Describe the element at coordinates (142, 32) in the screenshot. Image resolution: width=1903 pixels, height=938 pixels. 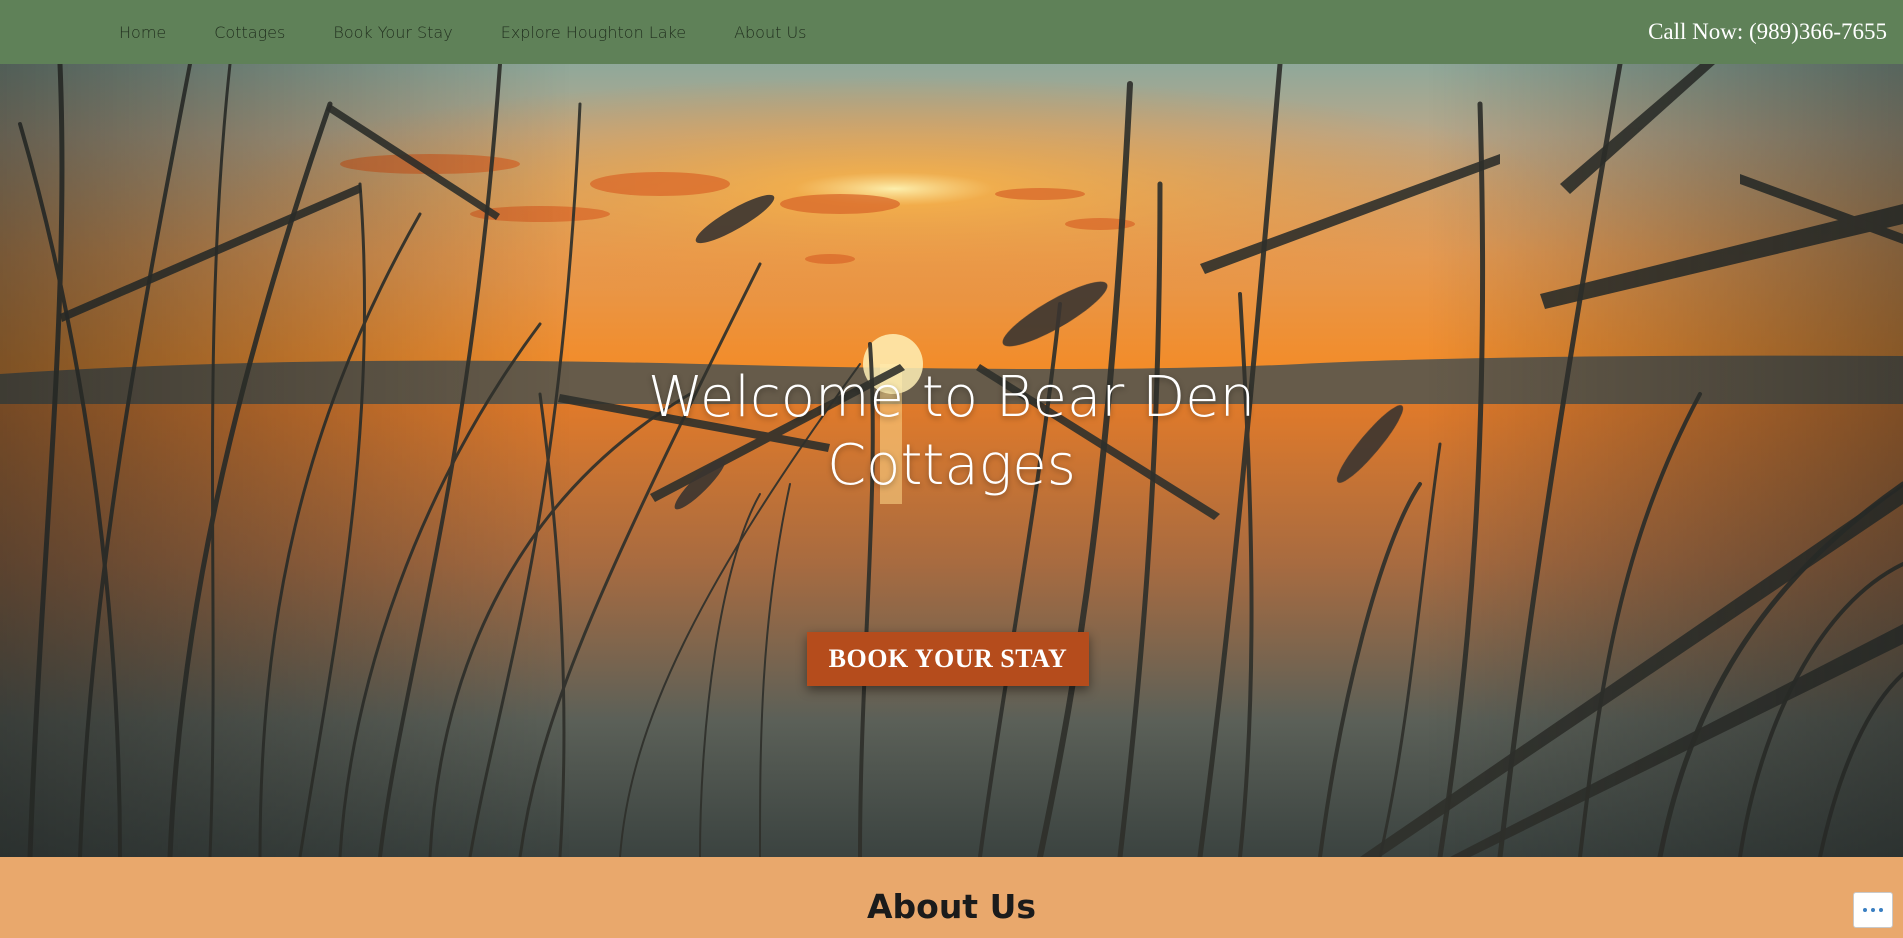
I see `nav-item-home: Home` at that location.